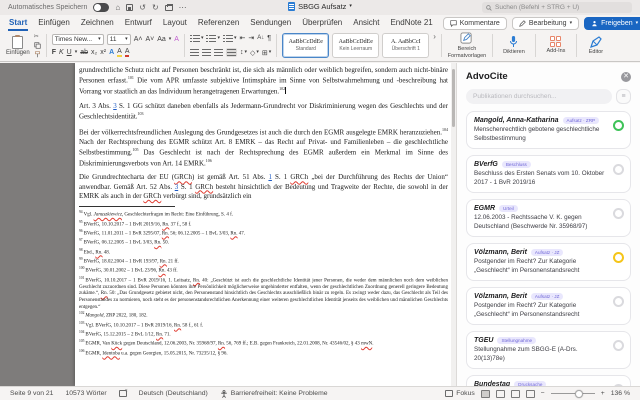 The image size is (640, 400). What do you see at coordinates (77, 39) in the screenshot?
I see `font-name-select: Times New... ▾` at bounding box center [77, 39].